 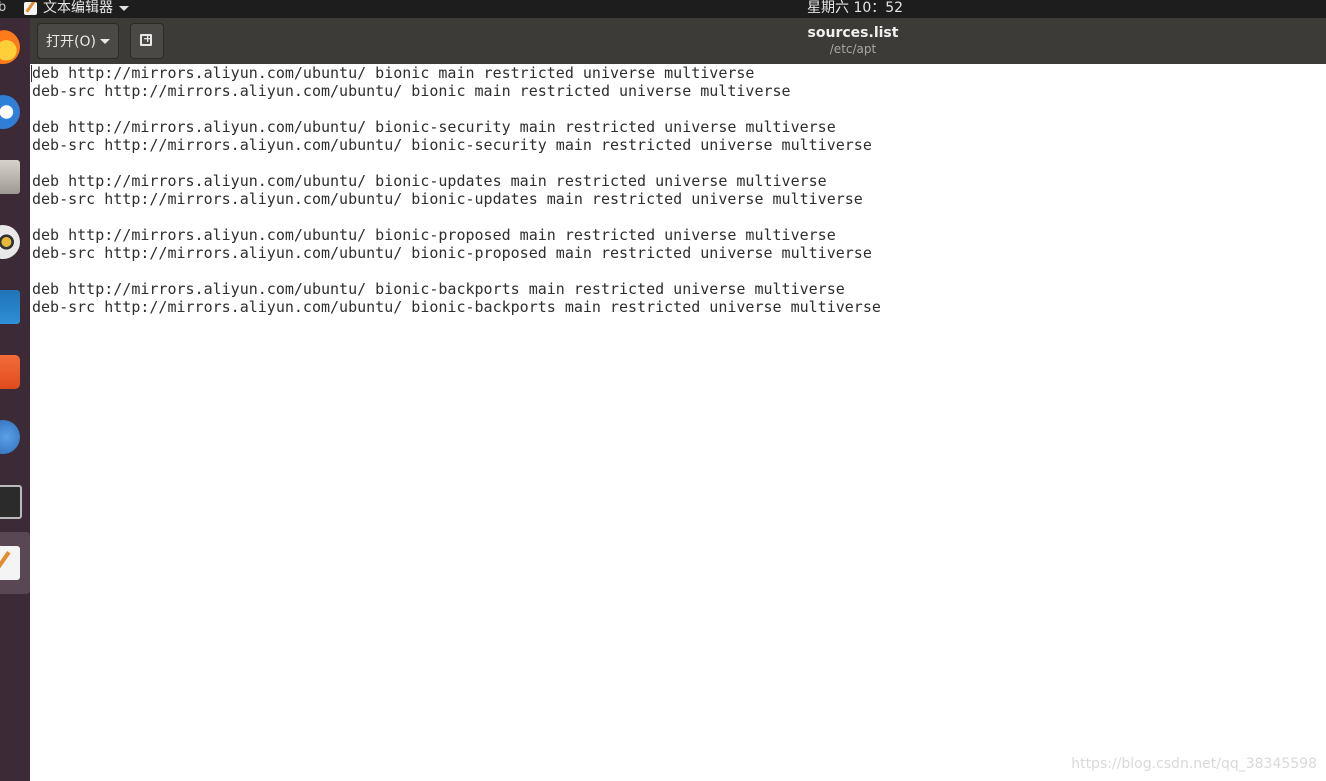 What do you see at coordinates (853, 33) in the screenshot?
I see `window-title: sources.list` at bounding box center [853, 33].